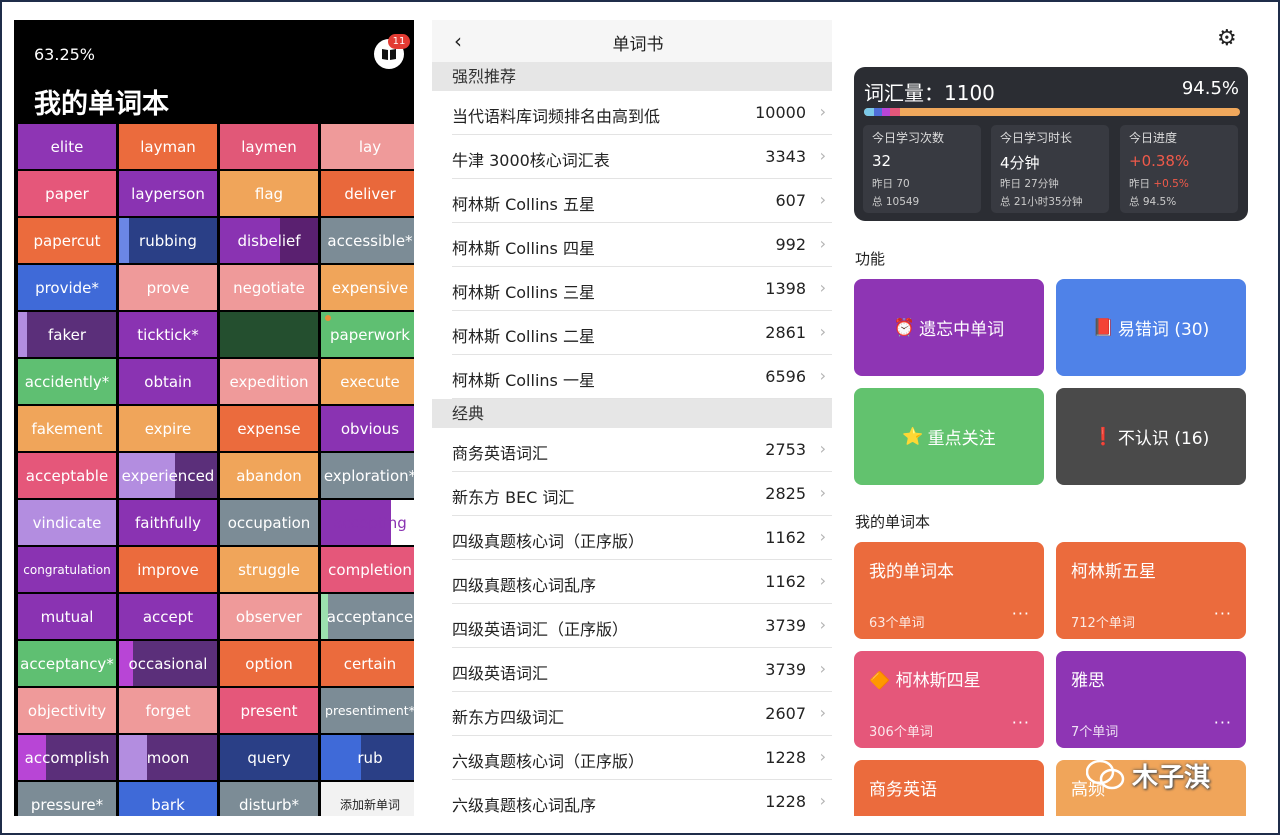 The width and height of the screenshot is (1280, 835). What do you see at coordinates (67, 710) in the screenshot?
I see `word-cell: objectivity` at bounding box center [67, 710].